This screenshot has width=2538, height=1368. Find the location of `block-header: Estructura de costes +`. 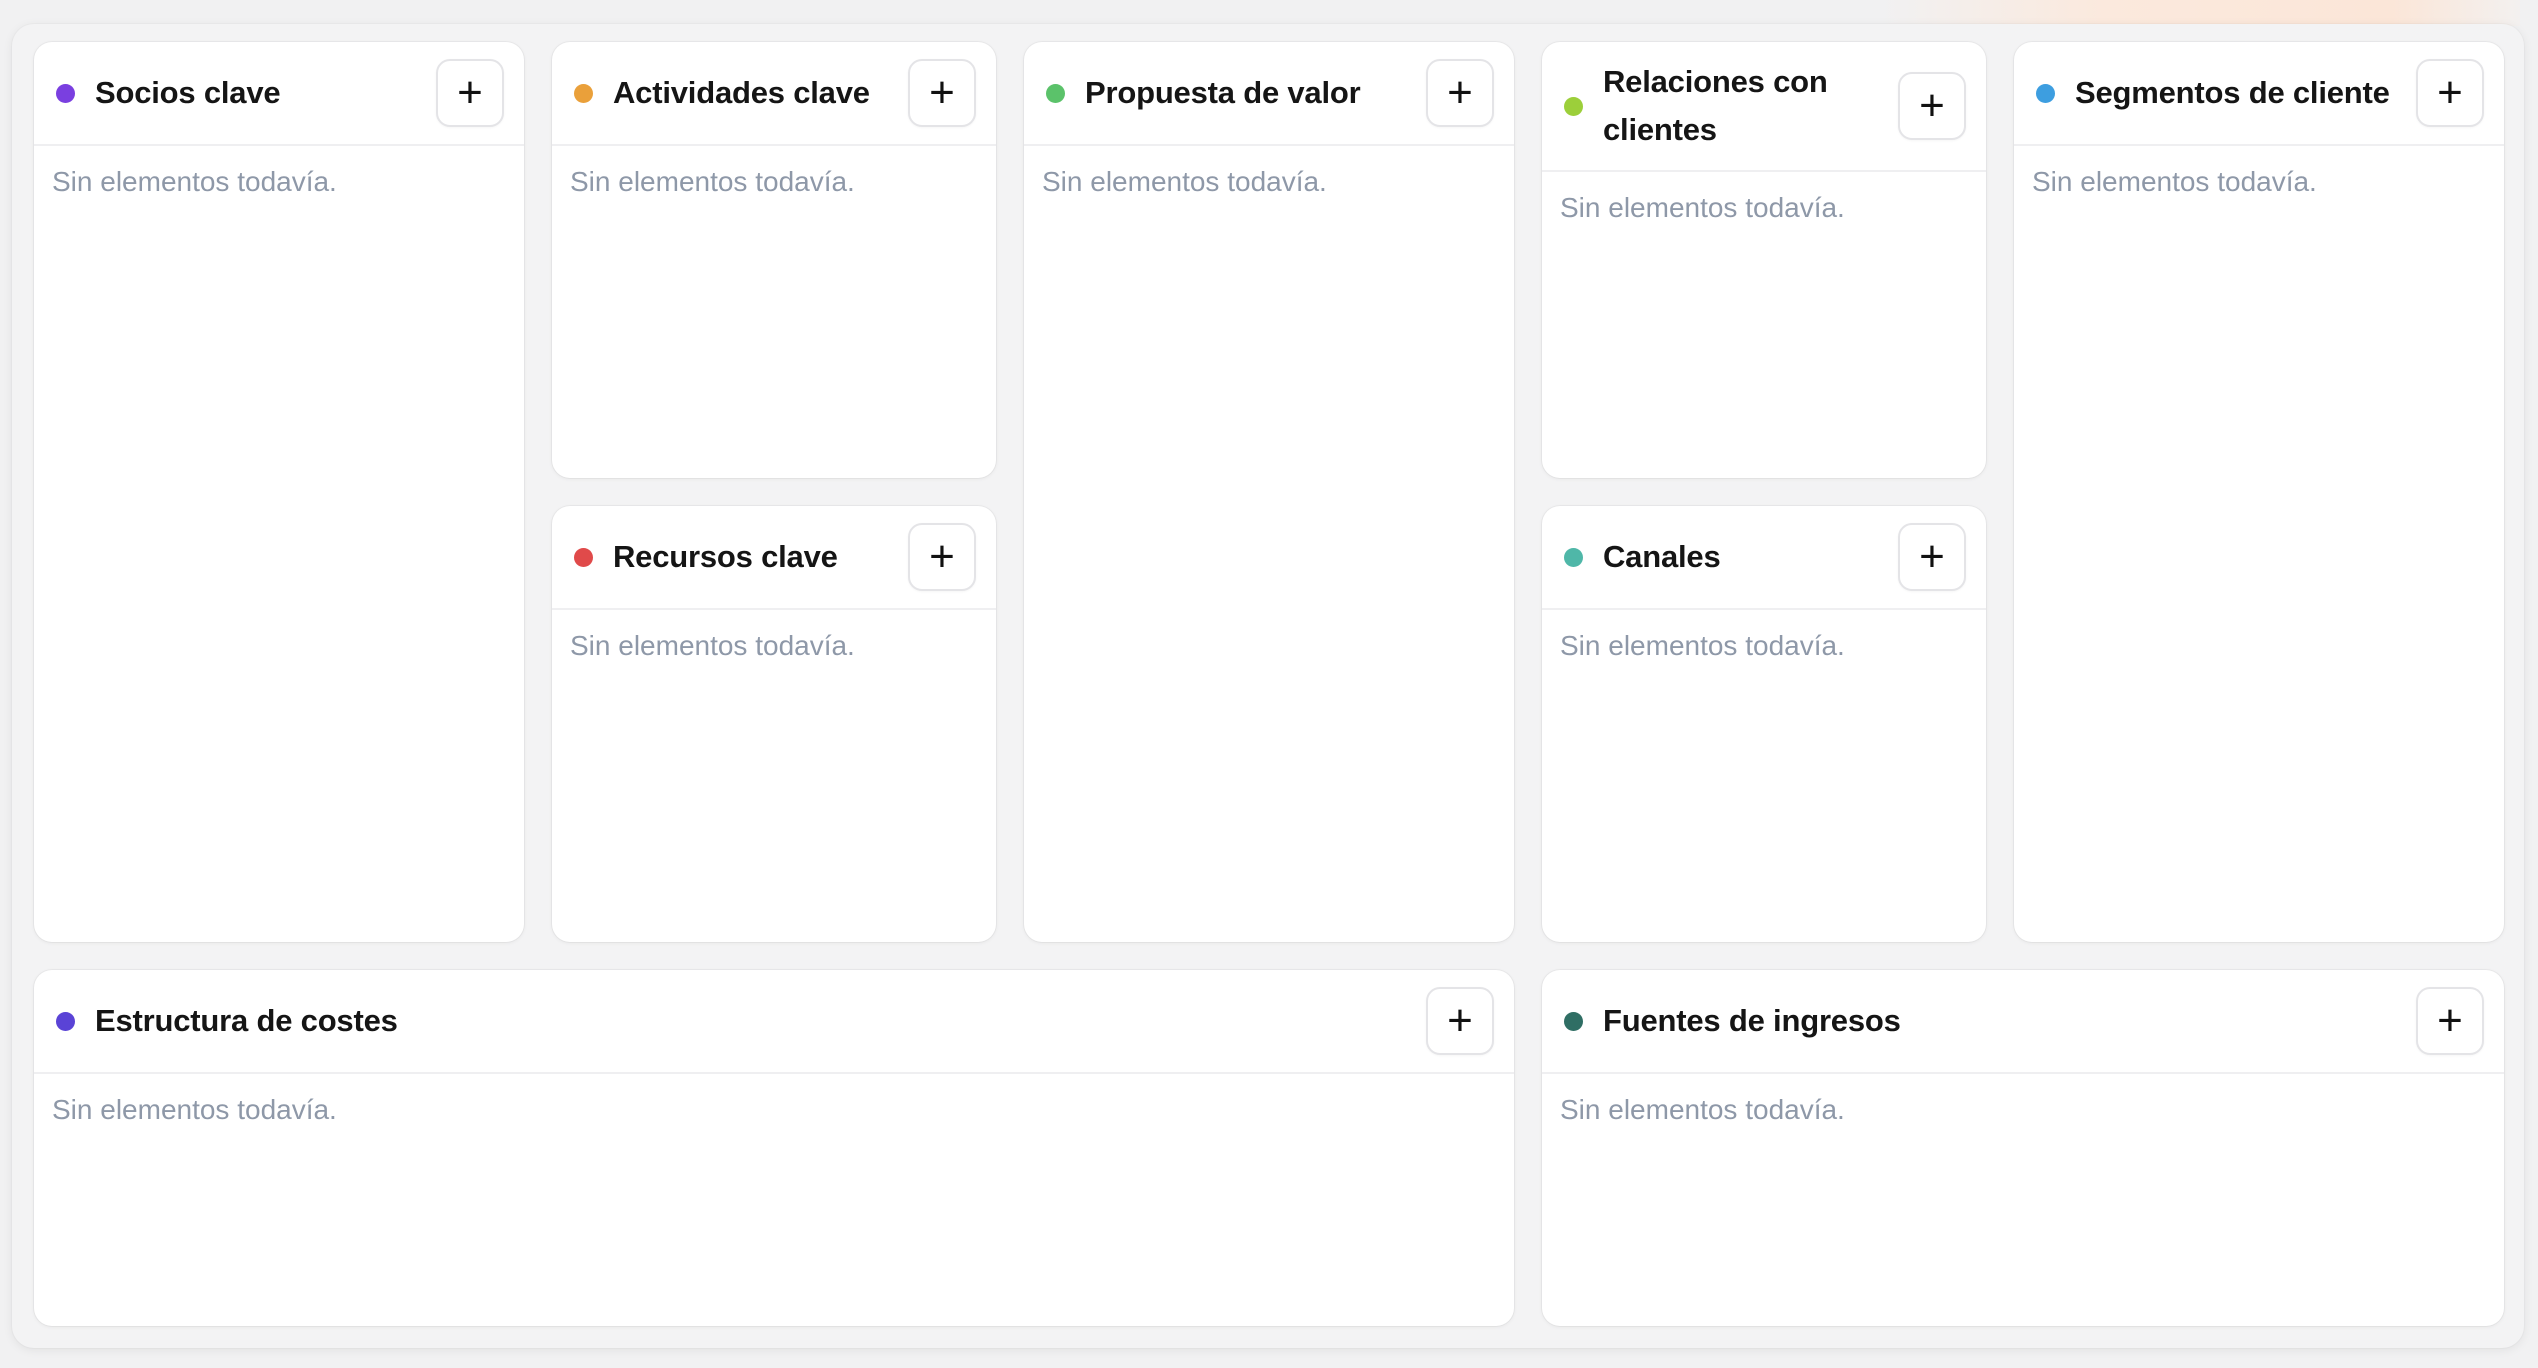

block-header: Estructura de costes + is located at coordinates (774, 1022).